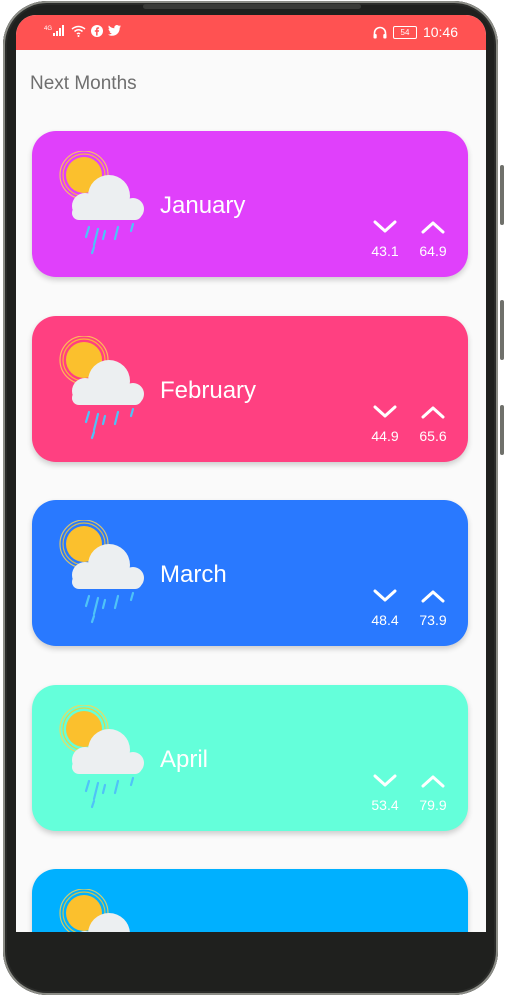 The width and height of the screenshot is (505, 999). Describe the element at coordinates (251, 950) in the screenshot. I see `navigation-bar` at that location.